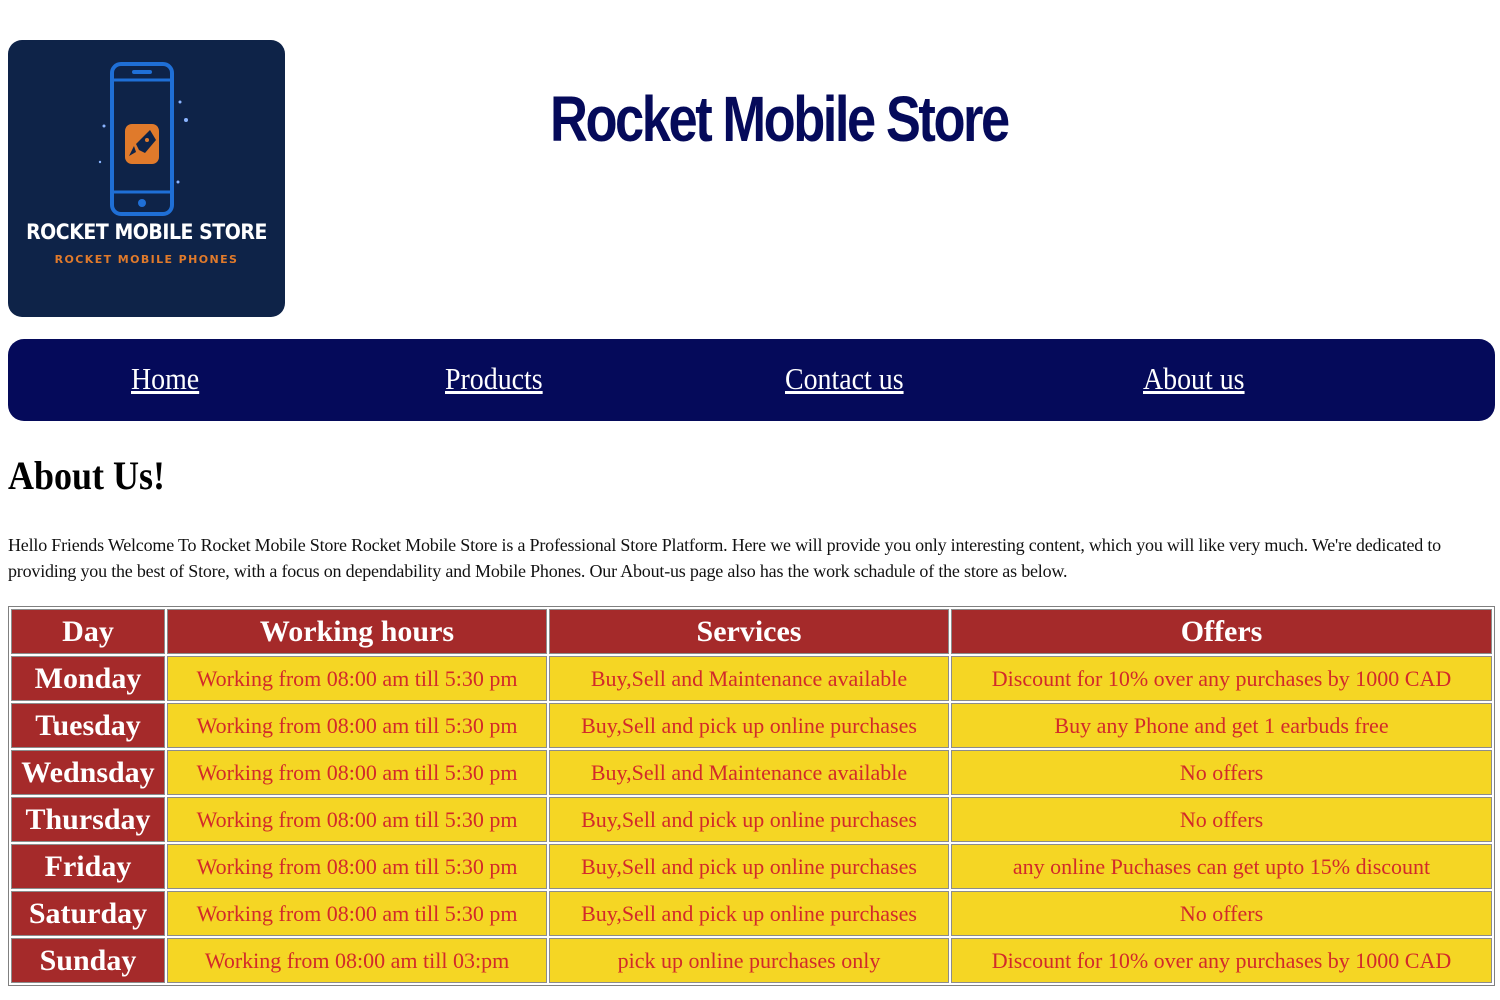  I want to click on store-logo: ROCKET MOBILE STORE ROCKET MOBILE PHONES, so click(146, 178).